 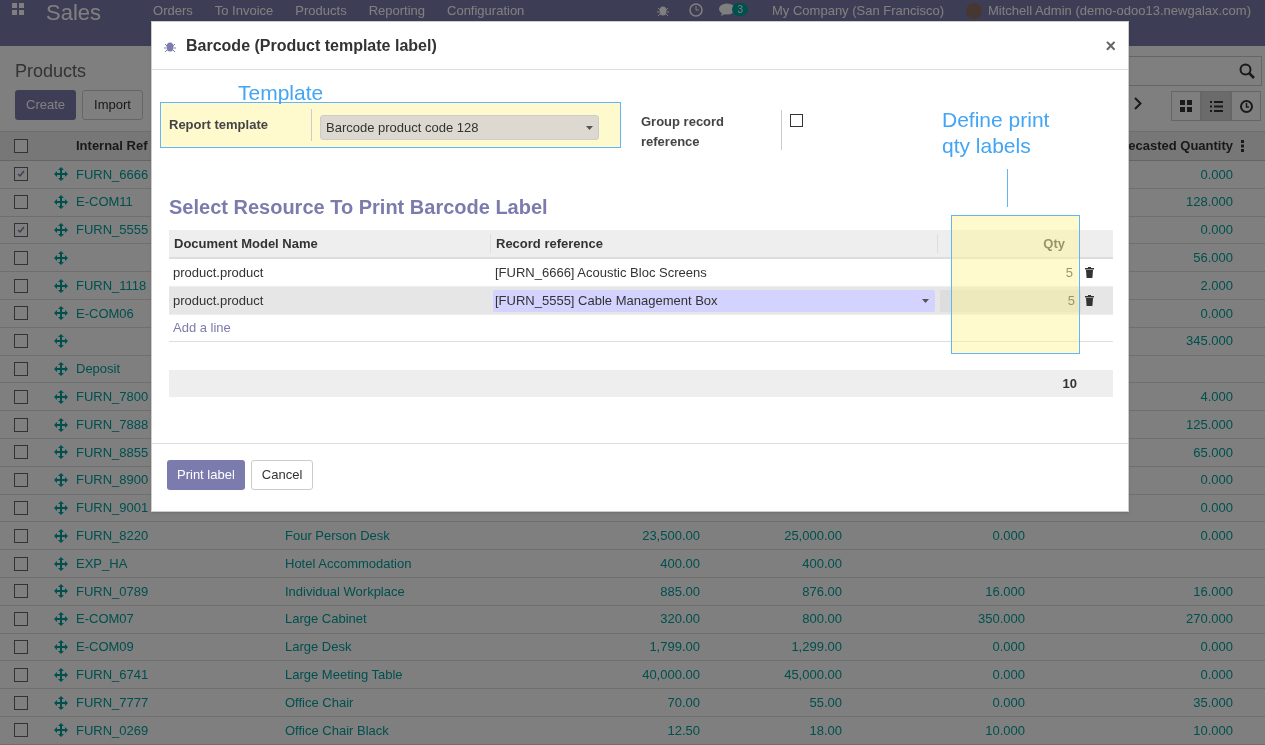 I want to click on chat-icon, so click(x=727, y=9).